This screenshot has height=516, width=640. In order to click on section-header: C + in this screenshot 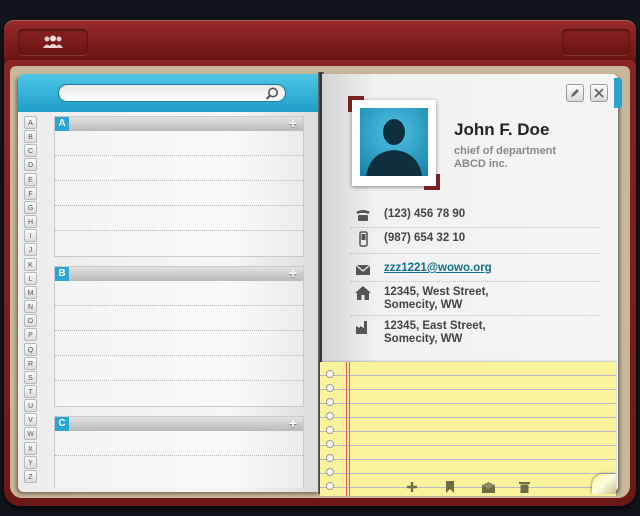, I will do `click(179, 423)`.